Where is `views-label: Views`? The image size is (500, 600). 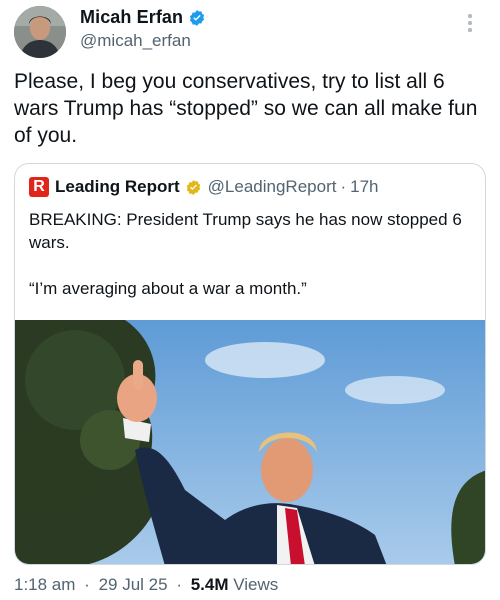 views-label: Views is located at coordinates (256, 584).